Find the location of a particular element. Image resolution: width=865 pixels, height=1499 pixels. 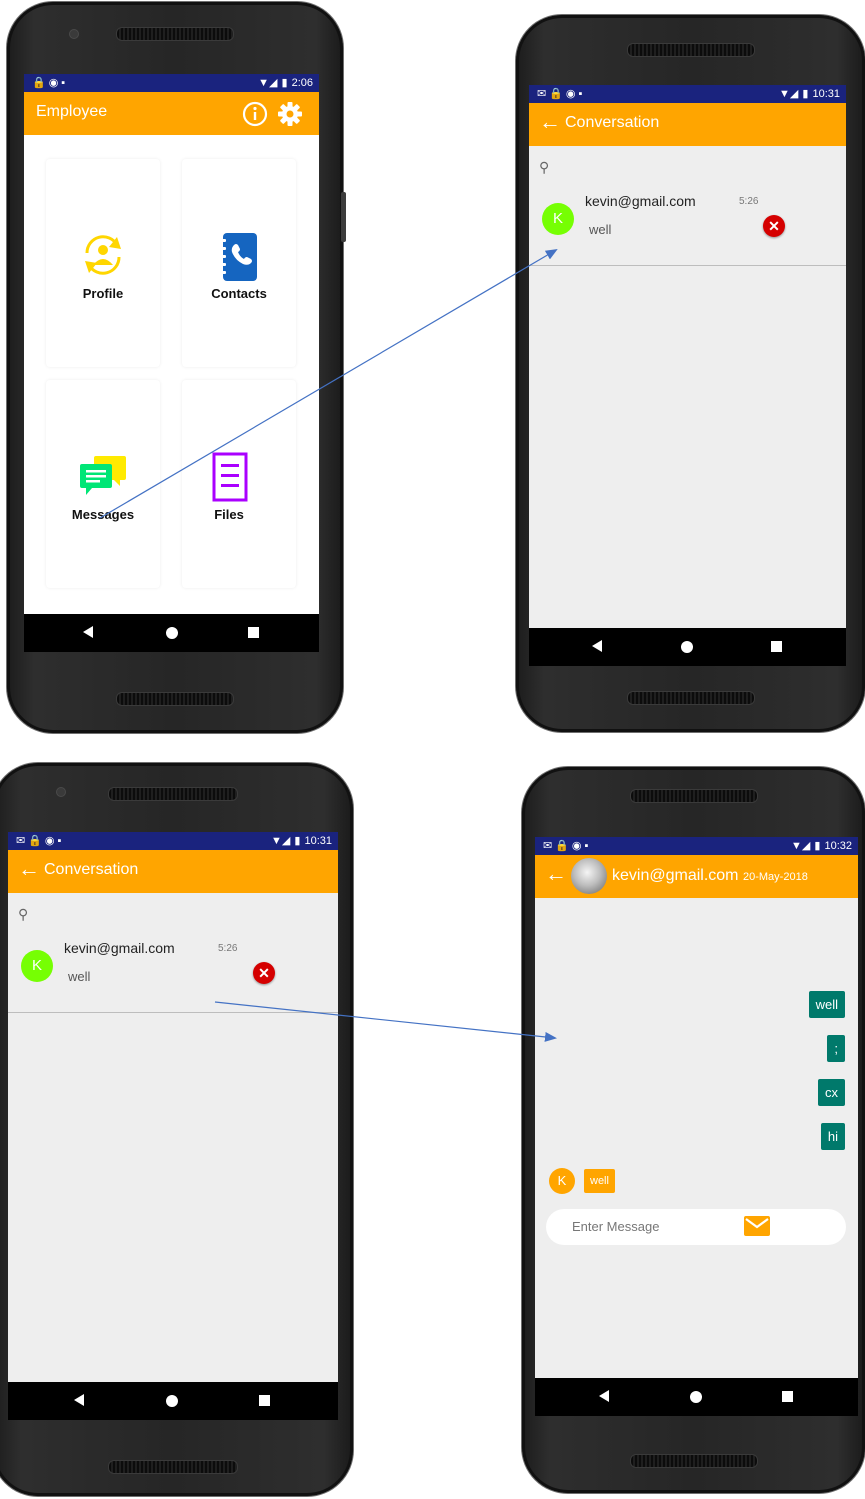

status-right: ▼◢ ▮ 10:31 is located at coordinates (809, 94).